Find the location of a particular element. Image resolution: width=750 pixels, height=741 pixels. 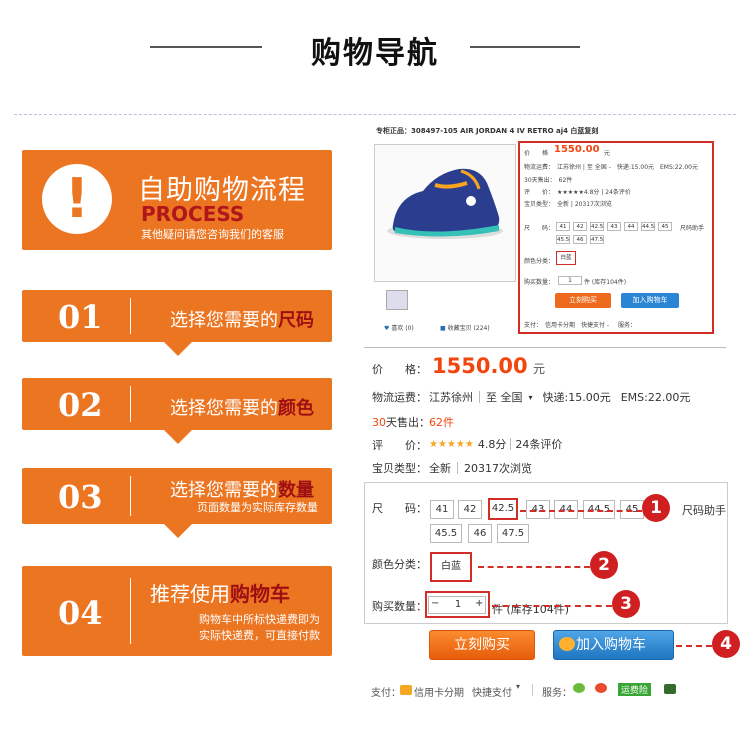

thumb-size-option: 42 is located at coordinates (580, 226).